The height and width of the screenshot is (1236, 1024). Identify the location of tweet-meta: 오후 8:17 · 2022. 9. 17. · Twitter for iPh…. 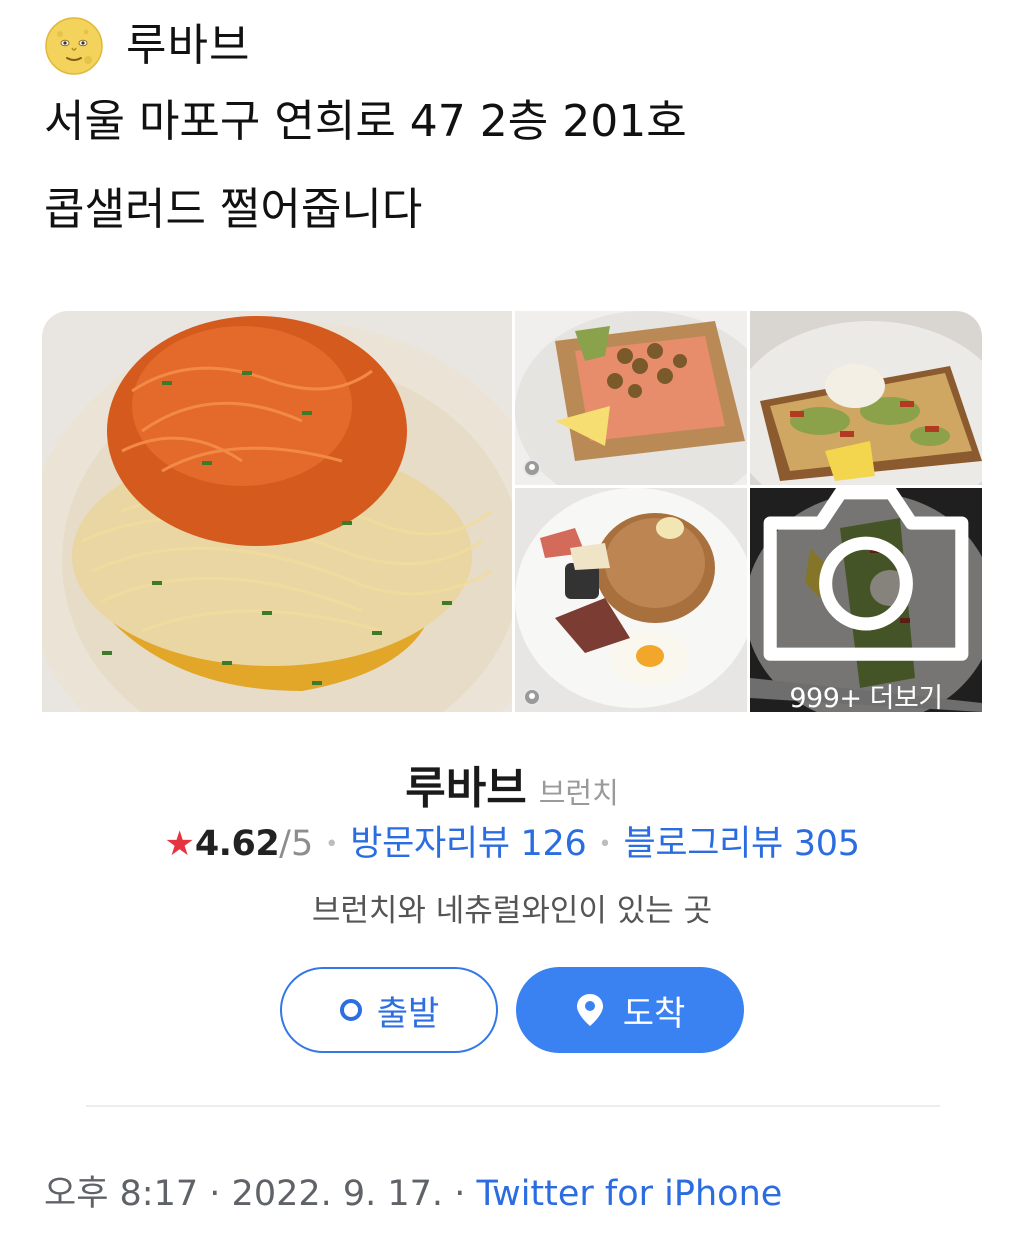
(413, 1194).